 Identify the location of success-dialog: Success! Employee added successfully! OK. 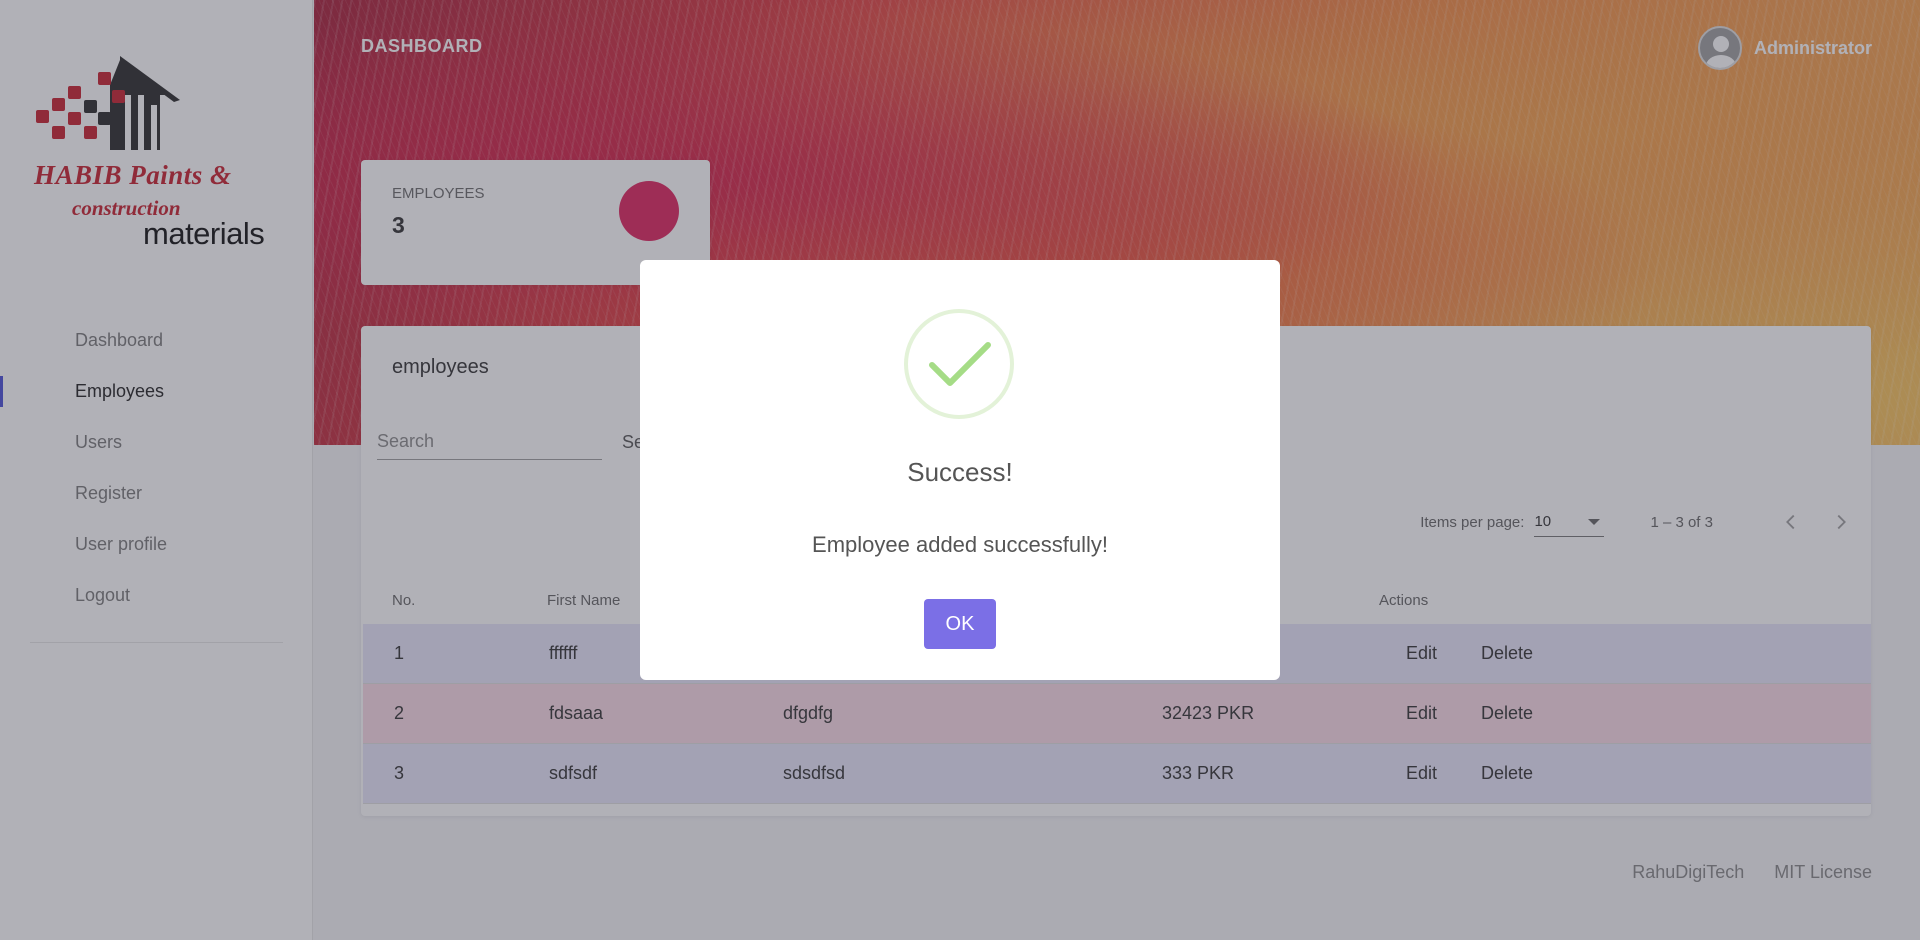
(960, 470).